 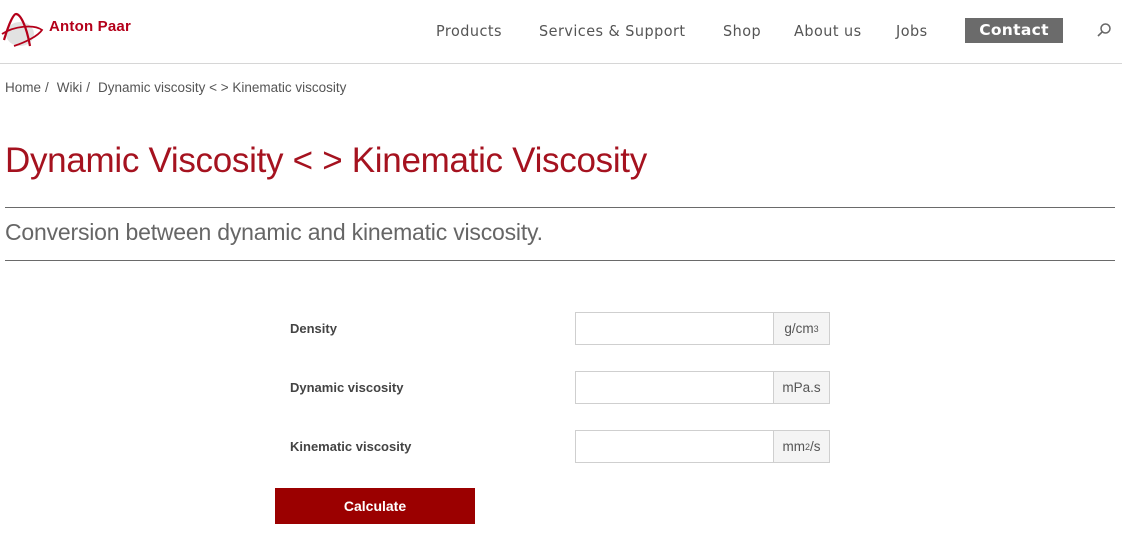 I want to click on nav-item-shop: Shop, so click(x=742, y=31).